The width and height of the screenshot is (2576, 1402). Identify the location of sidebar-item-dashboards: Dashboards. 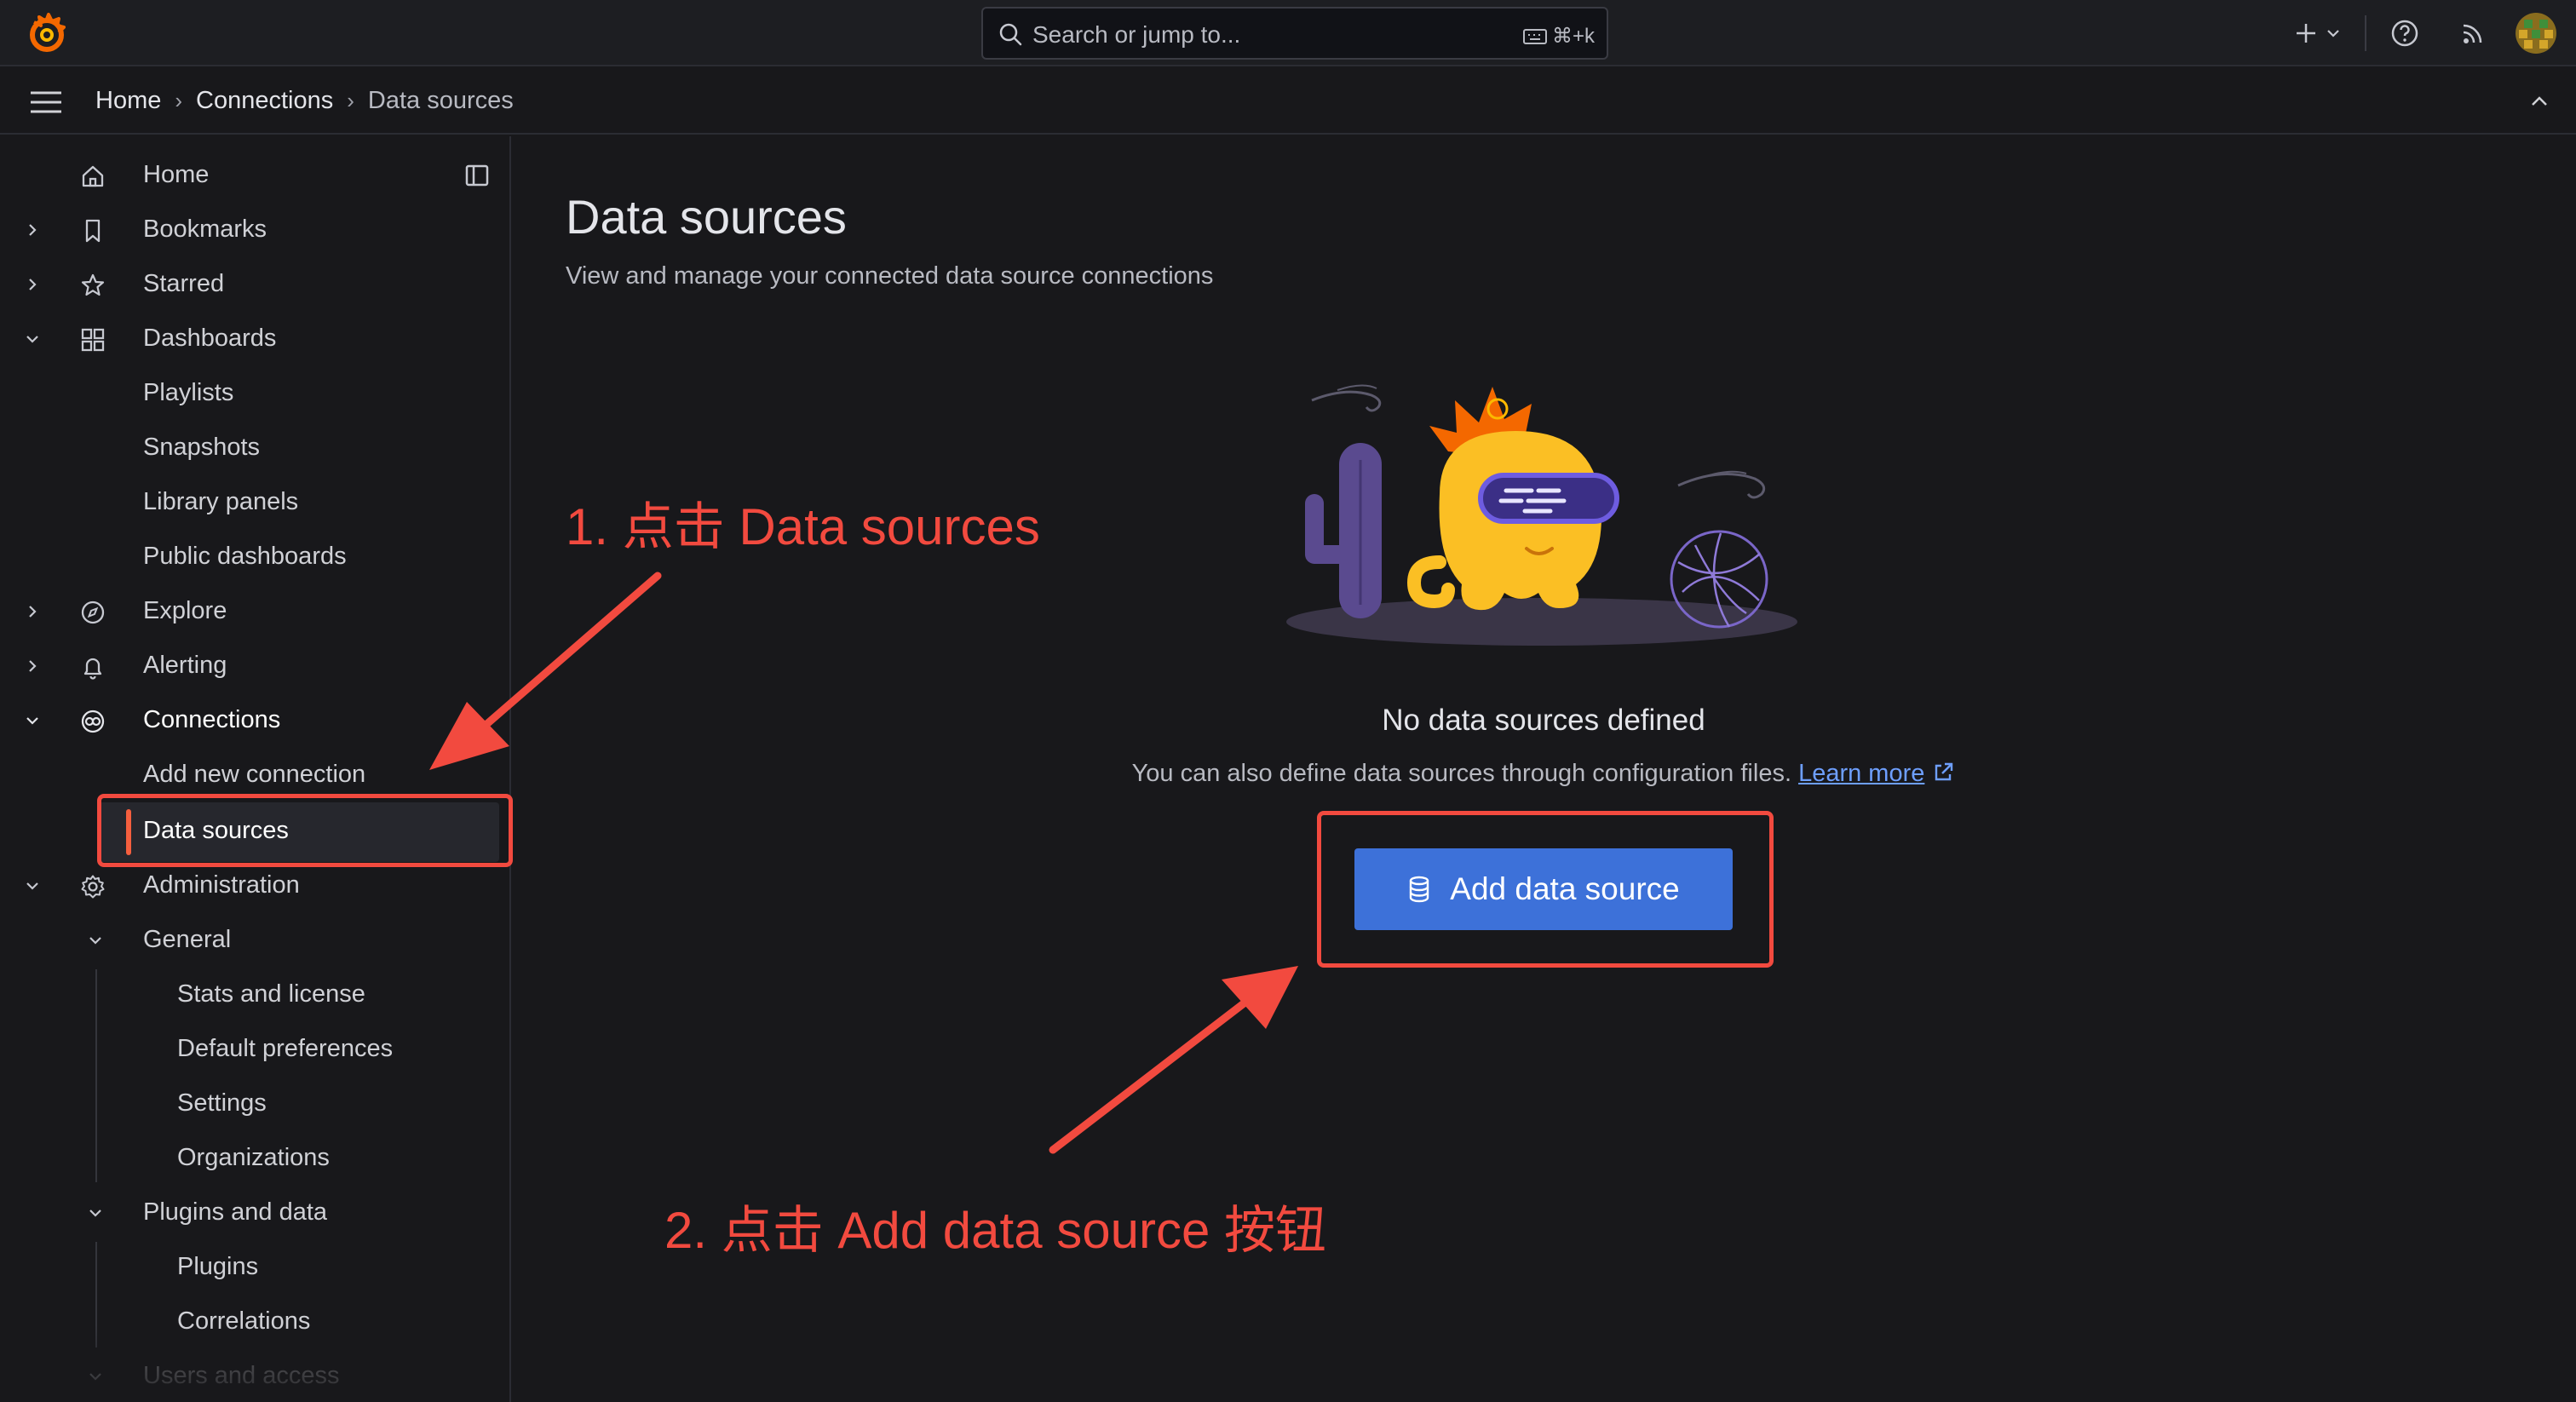
(255, 339).